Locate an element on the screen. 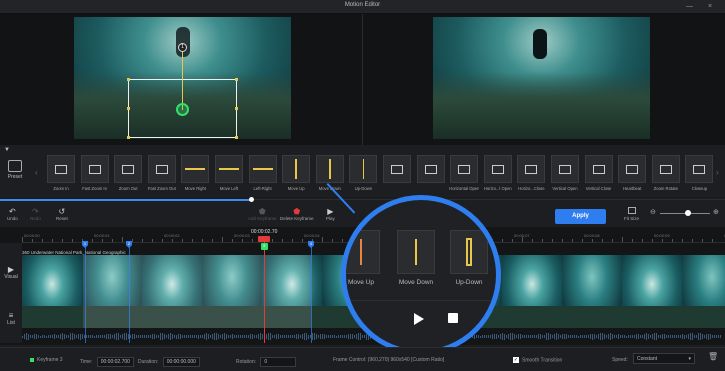  reset-button: ↺ Reset is located at coordinates (62, 214).